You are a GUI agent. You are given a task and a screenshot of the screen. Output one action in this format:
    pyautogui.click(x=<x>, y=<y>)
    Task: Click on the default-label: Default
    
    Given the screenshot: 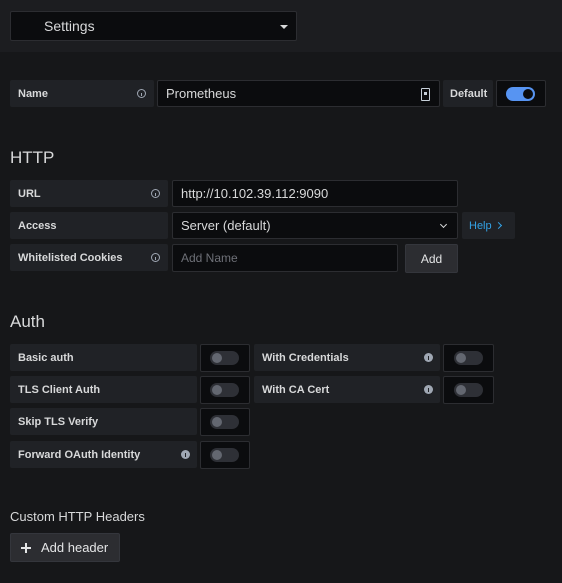 What is the action you would take?
    pyautogui.click(x=468, y=93)
    